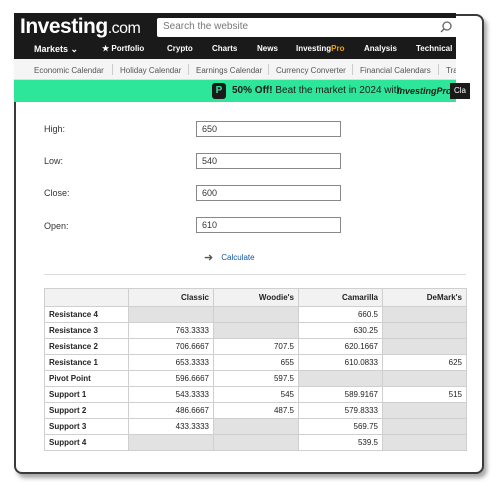 The image size is (500, 488). What do you see at coordinates (69, 70) in the screenshot?
I see `subnav-economic-calendar: Economic Calendar` at bounding box center [69, 70].